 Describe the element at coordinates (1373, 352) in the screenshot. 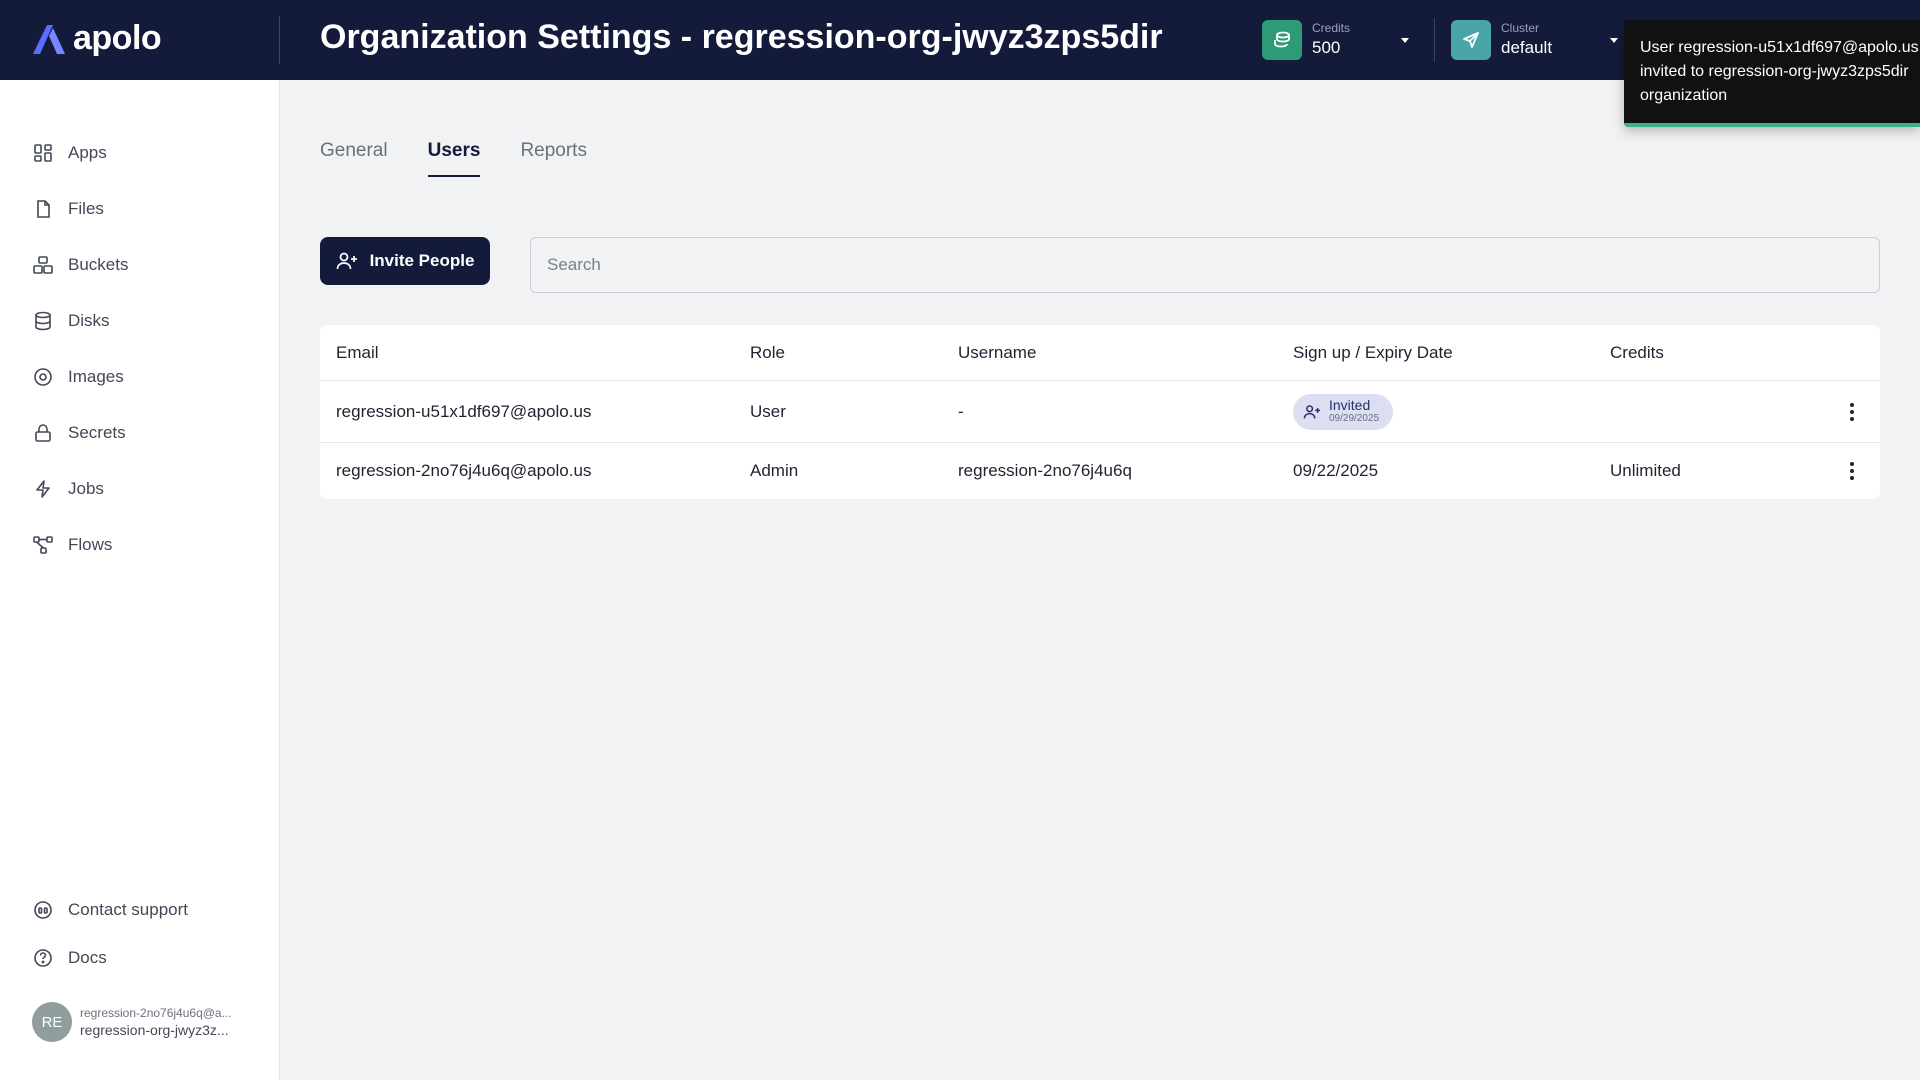

I see `column-header-date: Sign up / Expiry Date` at that location.